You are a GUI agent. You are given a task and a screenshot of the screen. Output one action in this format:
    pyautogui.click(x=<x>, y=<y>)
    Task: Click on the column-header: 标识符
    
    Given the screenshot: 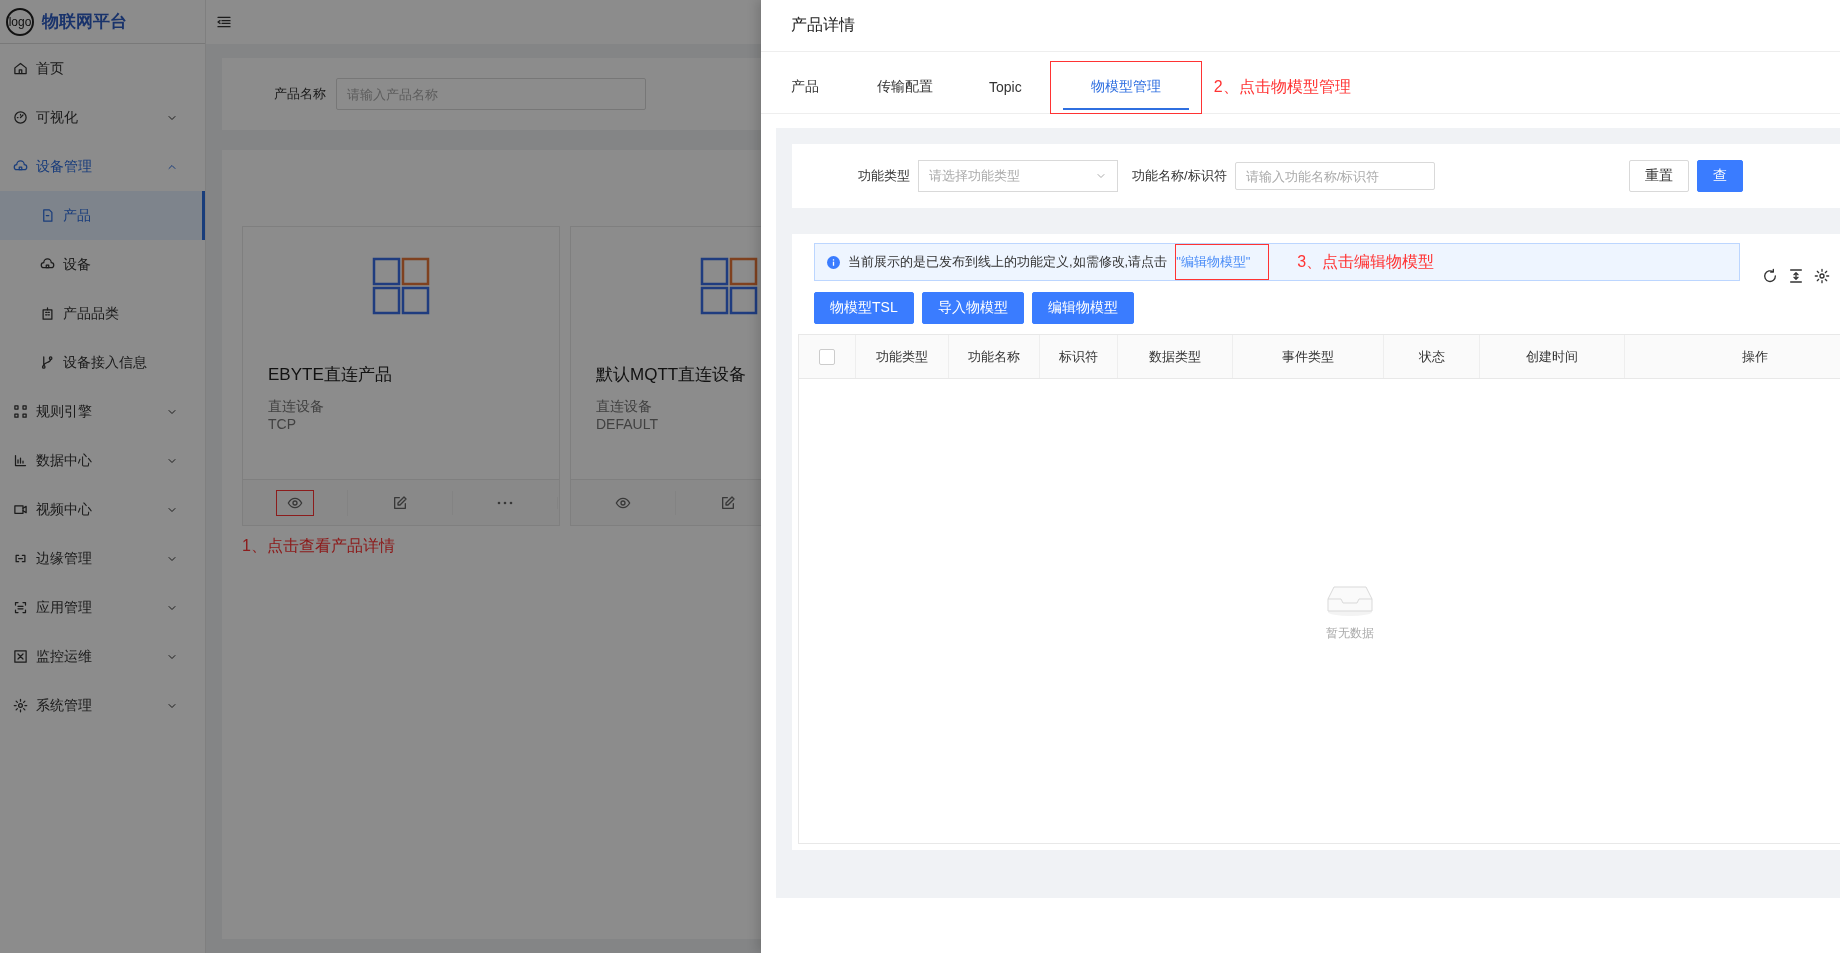 What is the action you would take?
    pyautogui.click(x=1079, y=356)
    